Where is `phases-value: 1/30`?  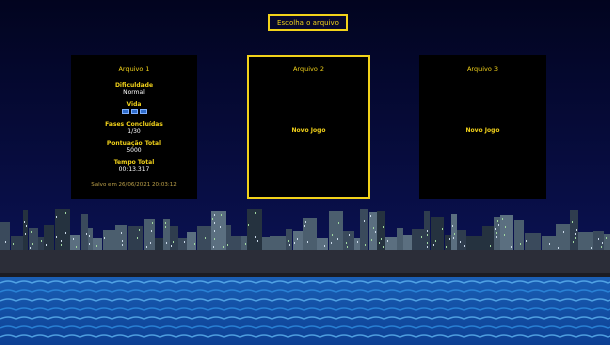
phases-value: 1/30 is located at coordinates (134, 131).